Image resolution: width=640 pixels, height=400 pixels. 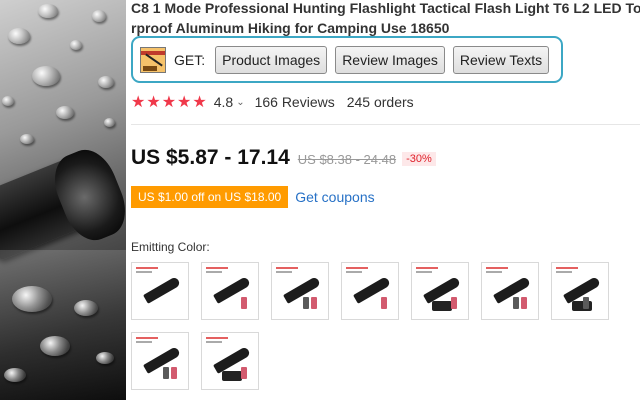 What do you see at coordinates (169, 102) in the screenshot?
I see `star-rating-icon: ★★★★★` at bounding box center [169, 102].